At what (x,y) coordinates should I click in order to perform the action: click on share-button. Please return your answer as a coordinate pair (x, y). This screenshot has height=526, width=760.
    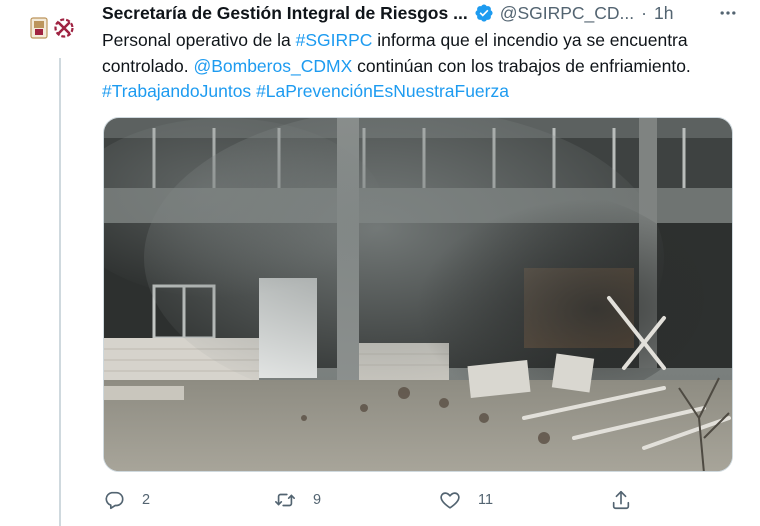
    Looking at the image, I should click on (621, 500).